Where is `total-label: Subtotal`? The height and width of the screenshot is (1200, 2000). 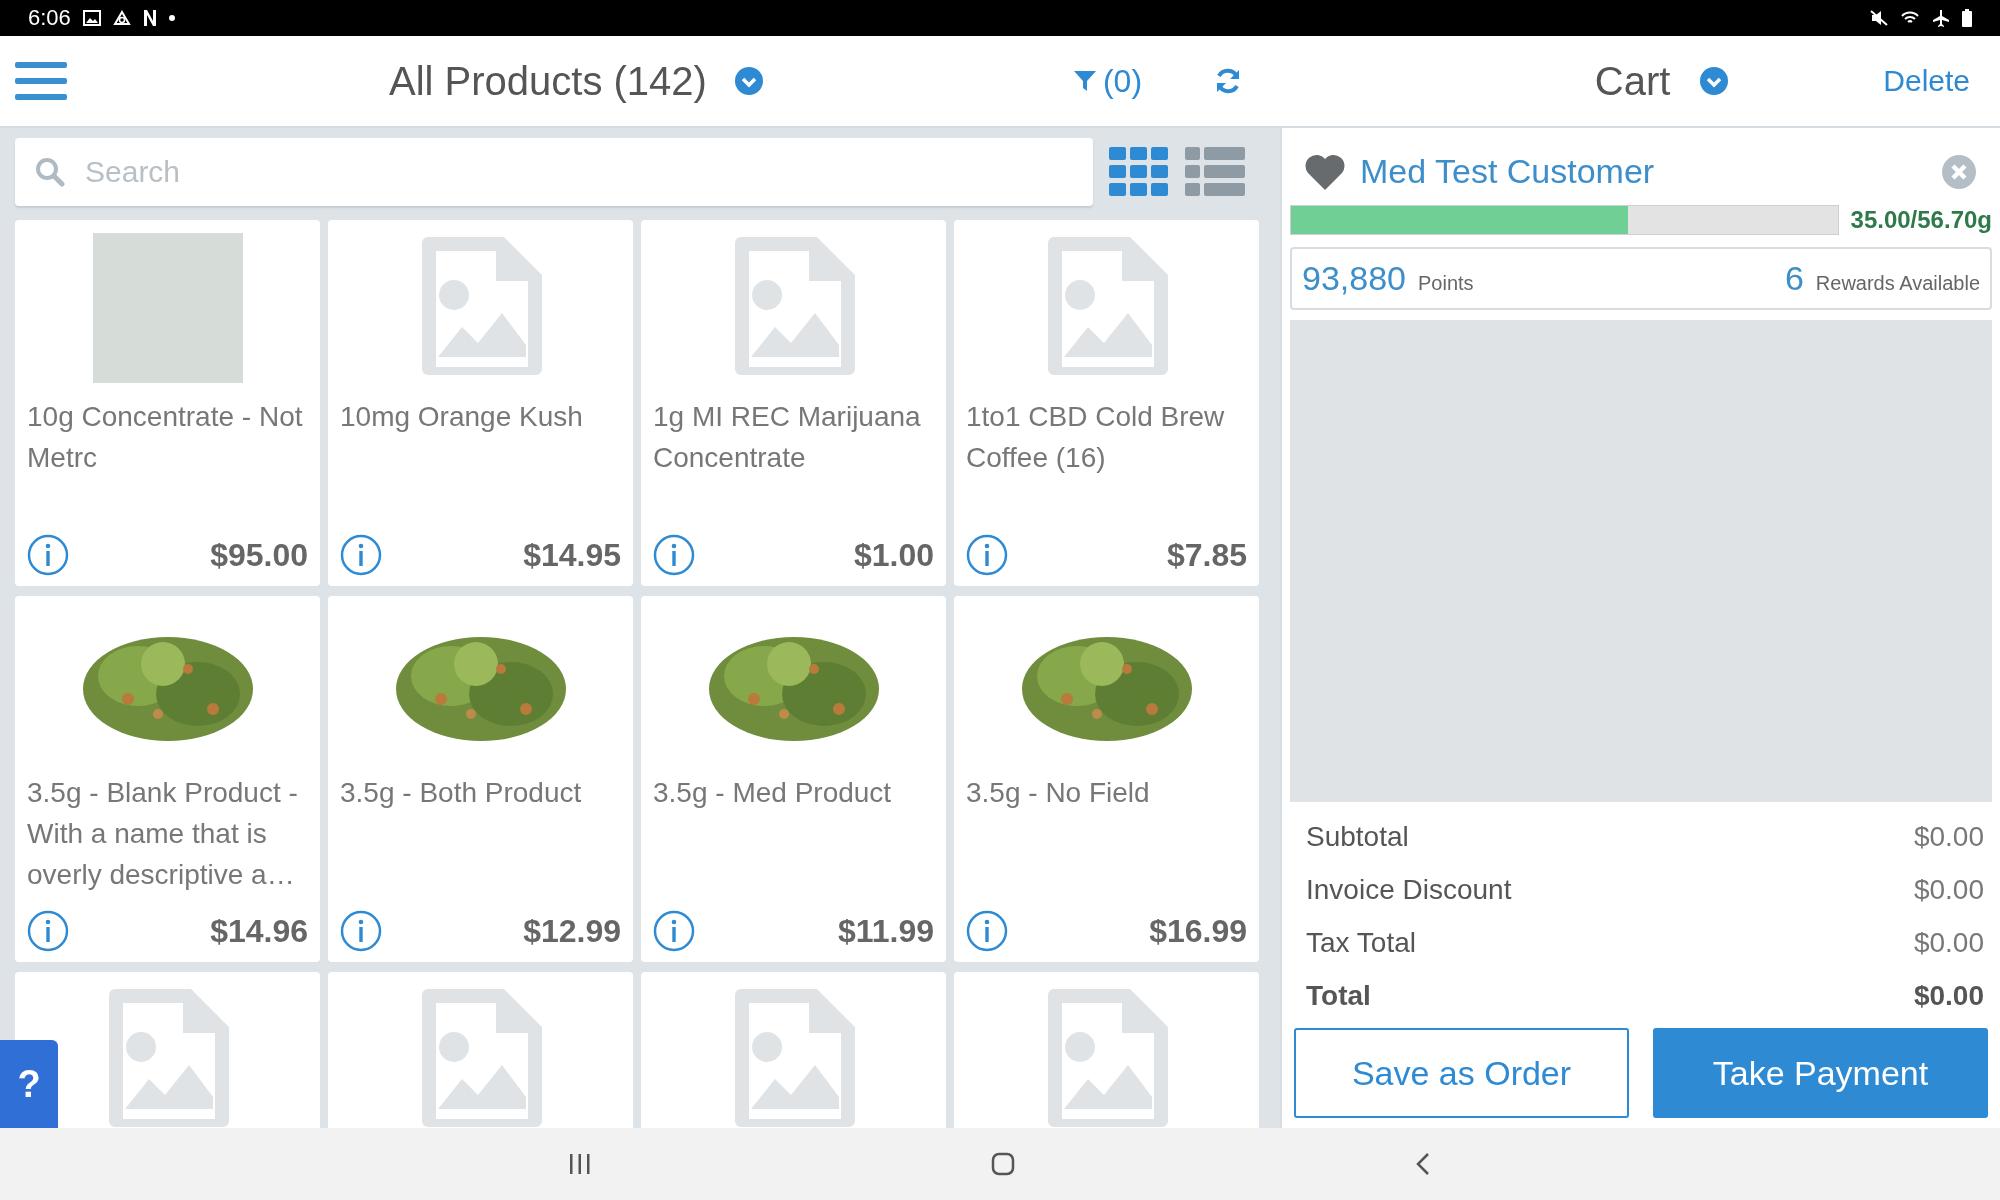
total-label: Subtotal is located at coordinates (1357, 836).